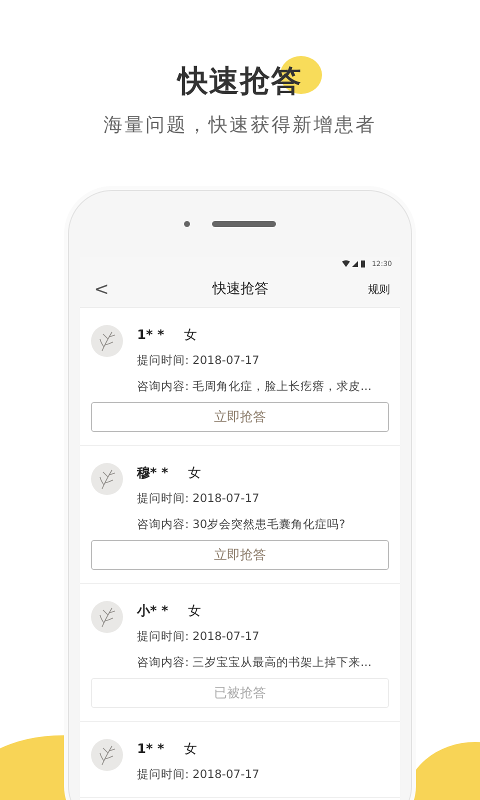  I want to click on patient-name: 小* *, so click(152, 611).